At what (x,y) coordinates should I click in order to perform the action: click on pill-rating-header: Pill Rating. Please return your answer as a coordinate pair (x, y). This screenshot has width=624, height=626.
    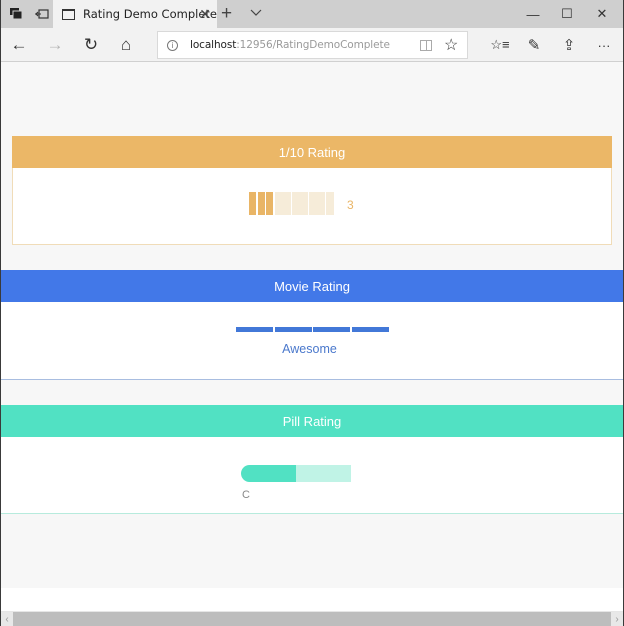
    Looking at the image, I should click on (312, 421).